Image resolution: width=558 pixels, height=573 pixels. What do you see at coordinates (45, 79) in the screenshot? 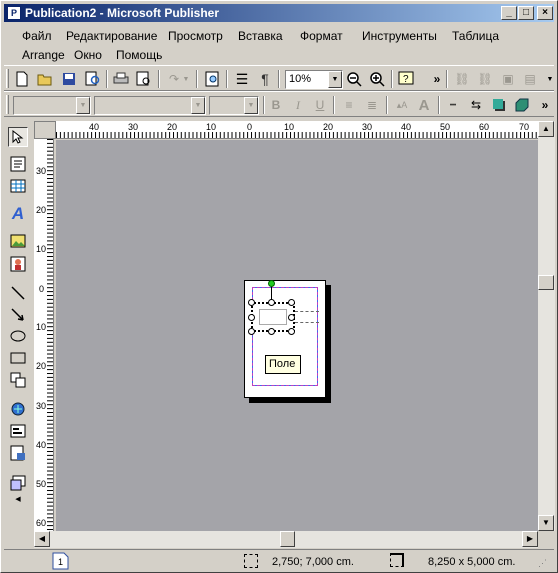
I see `open-icon` at bounding box center [45, 79].